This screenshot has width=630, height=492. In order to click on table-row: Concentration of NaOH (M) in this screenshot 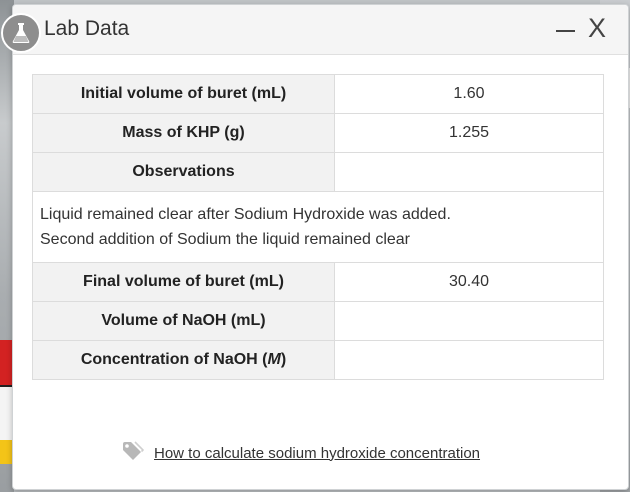, I will do `click(318, 360)`.